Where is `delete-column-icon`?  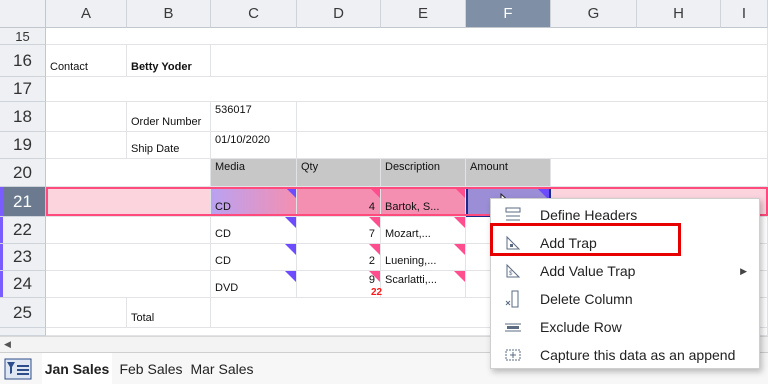 delete-column-icon is located at coordinates (512, 299).